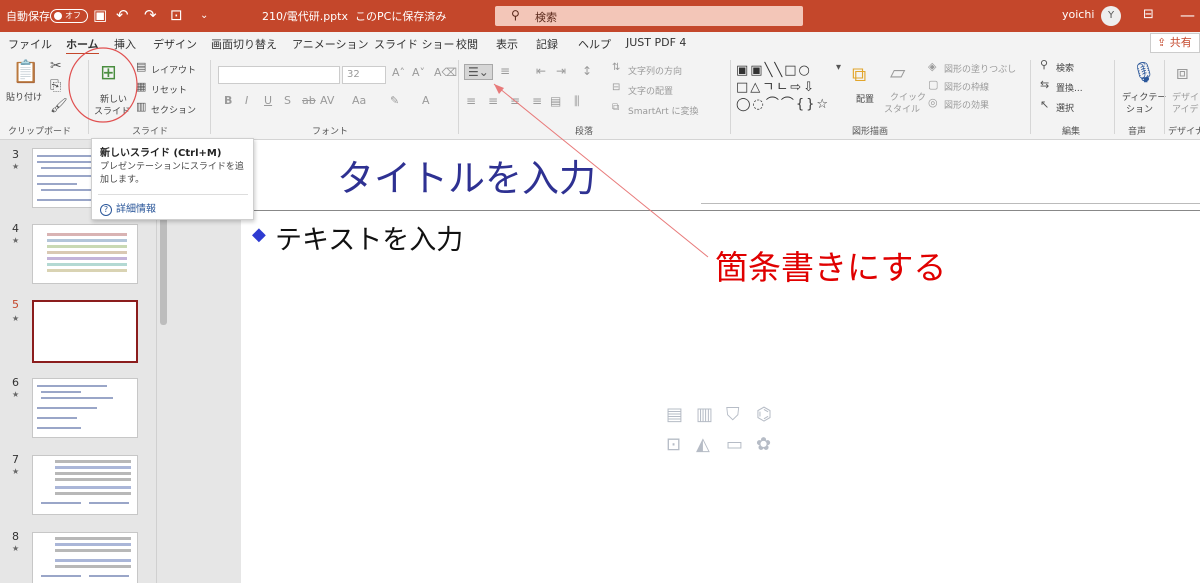  I want to click on minimize-icon: —, so click(1187, 15).